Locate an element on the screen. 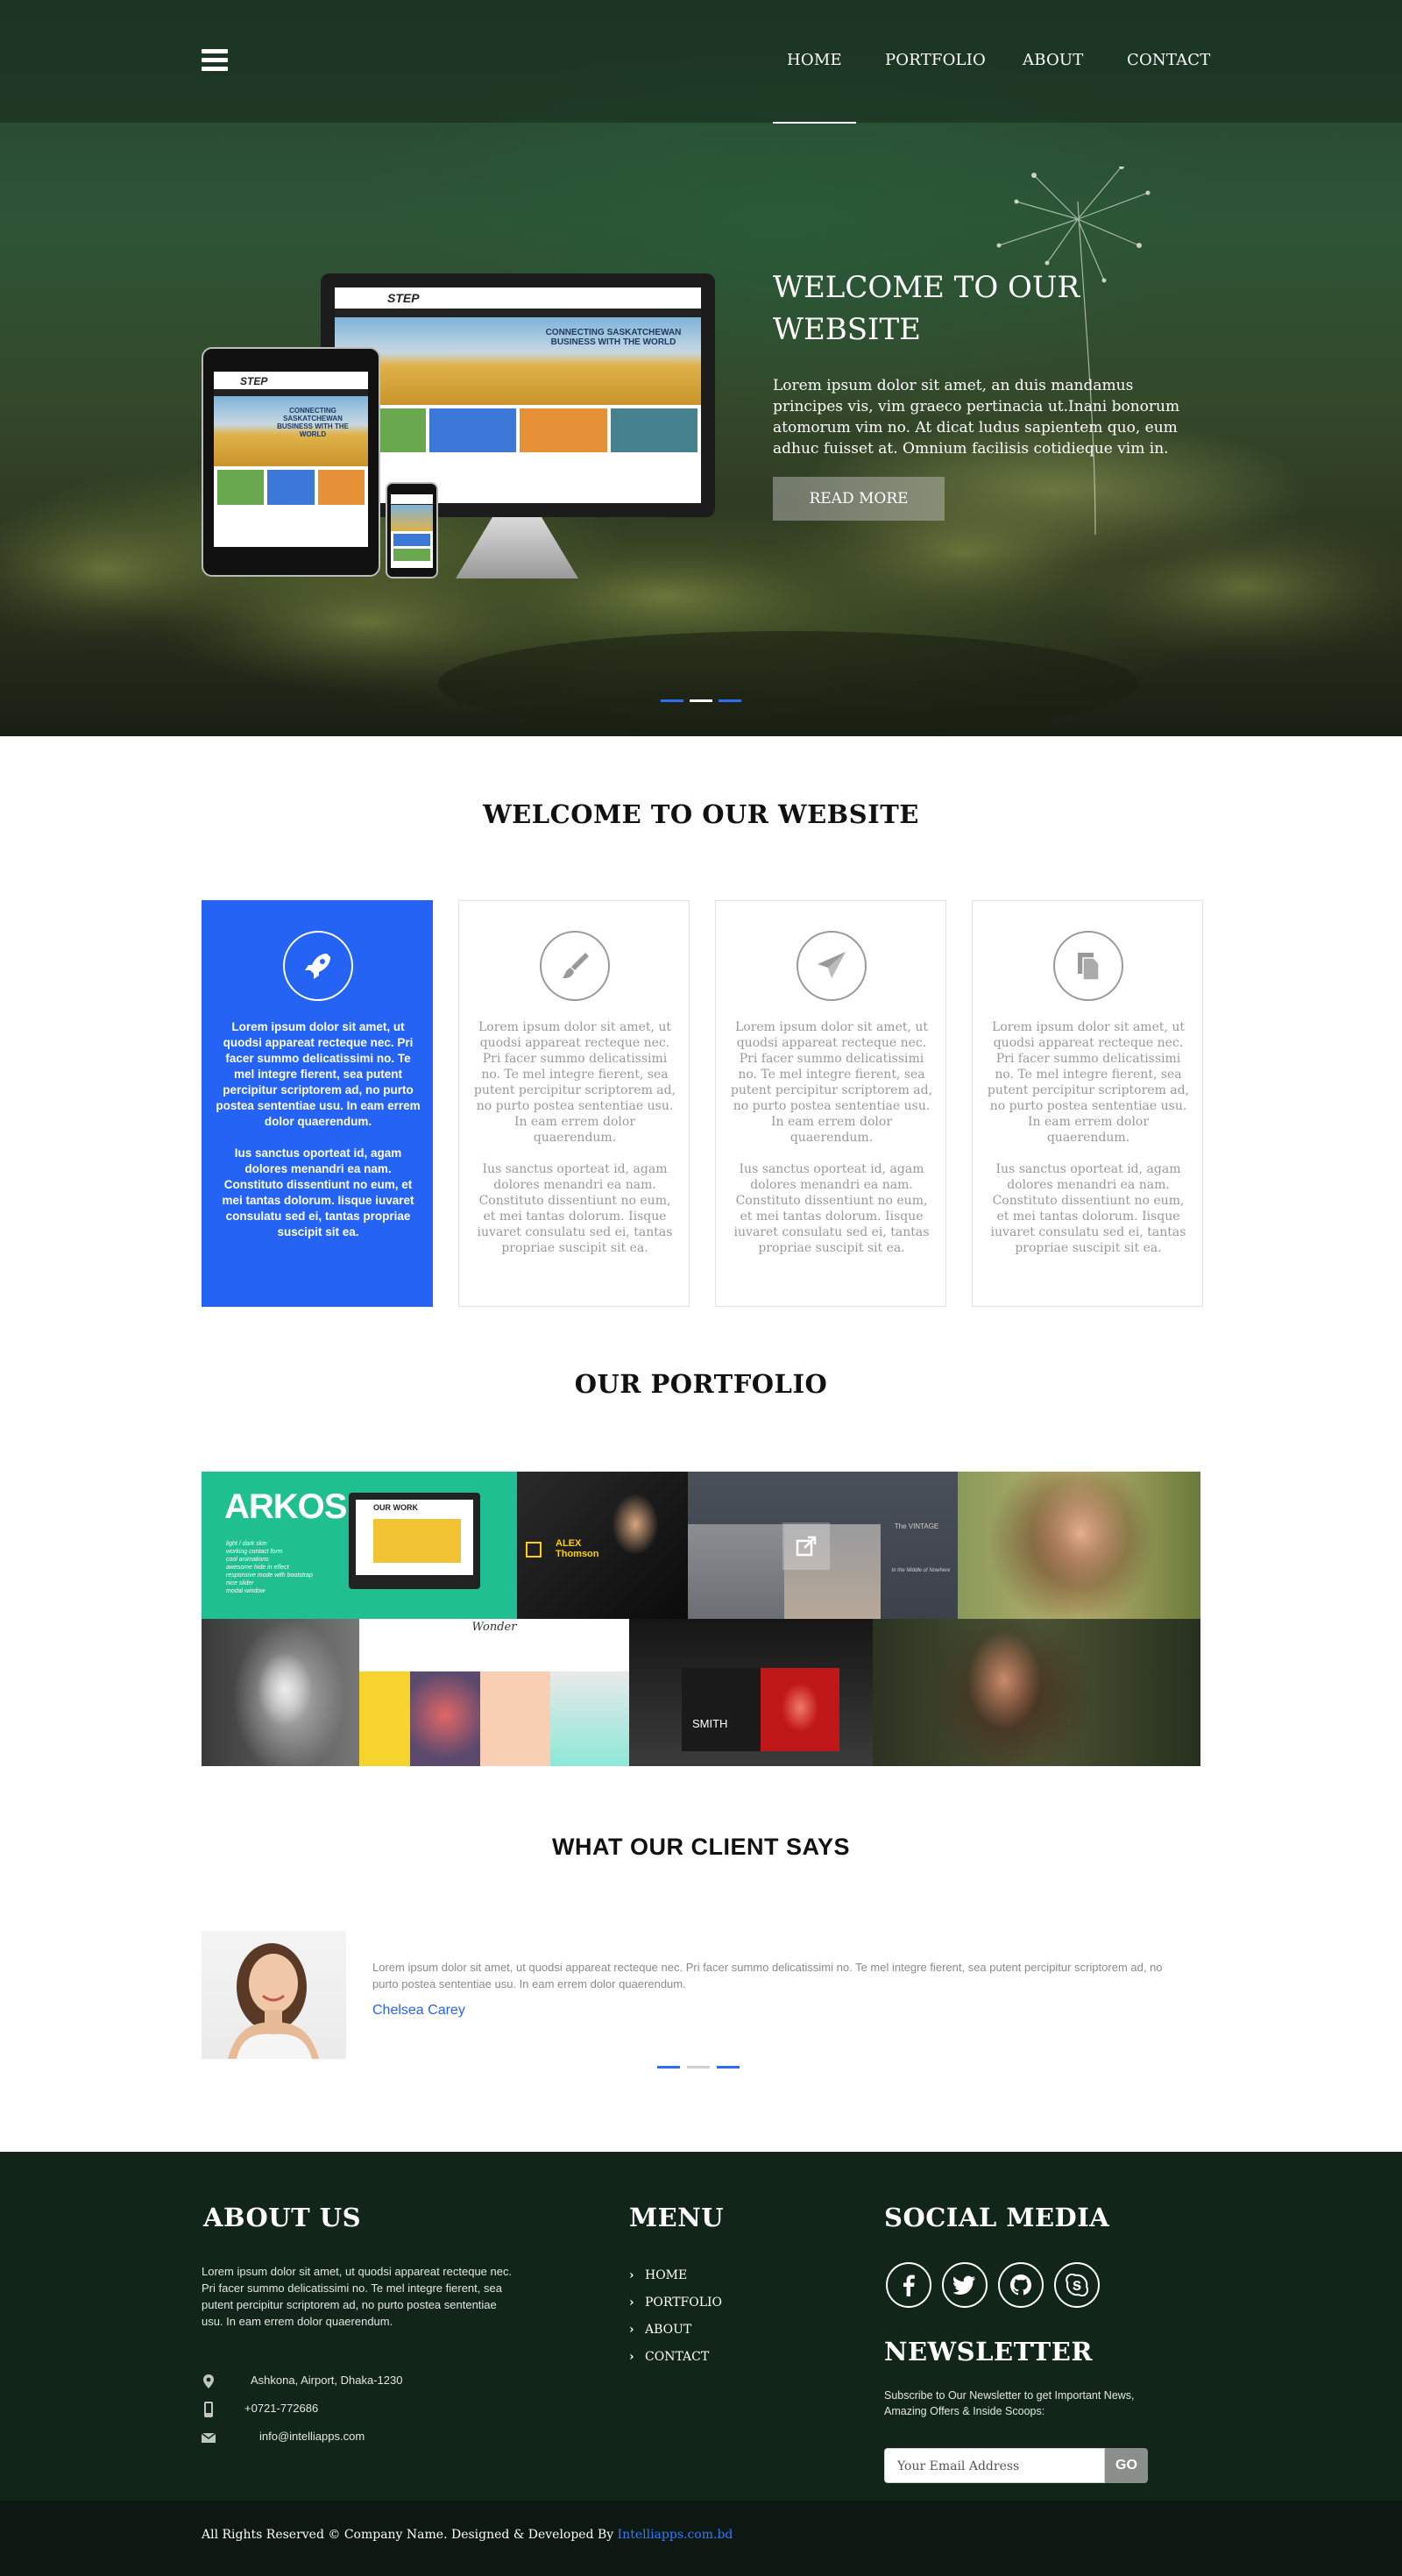  mockup-logo: STEP is located at coordinates (403, 298).